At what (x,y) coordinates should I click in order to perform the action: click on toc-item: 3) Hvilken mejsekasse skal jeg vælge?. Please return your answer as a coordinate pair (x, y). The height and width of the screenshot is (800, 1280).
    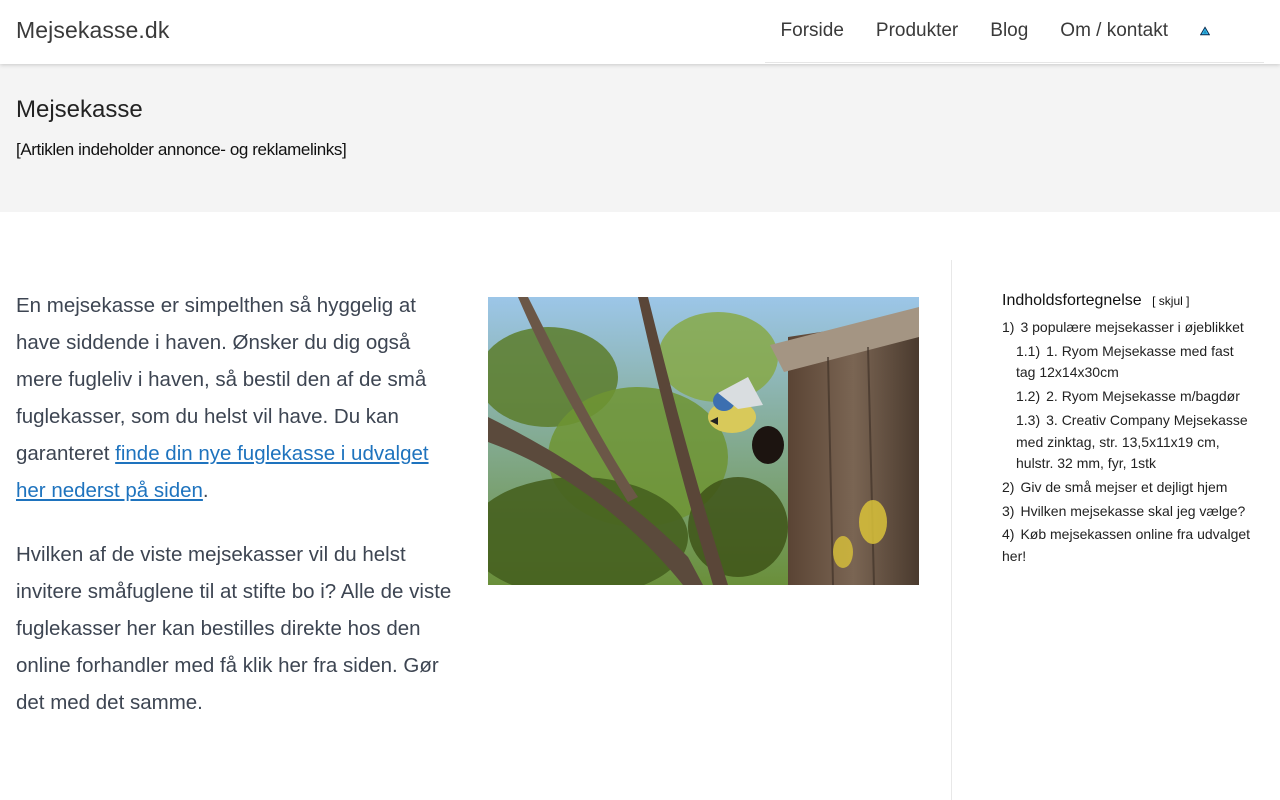
    Looking at the image, I should click on (1127, 512).